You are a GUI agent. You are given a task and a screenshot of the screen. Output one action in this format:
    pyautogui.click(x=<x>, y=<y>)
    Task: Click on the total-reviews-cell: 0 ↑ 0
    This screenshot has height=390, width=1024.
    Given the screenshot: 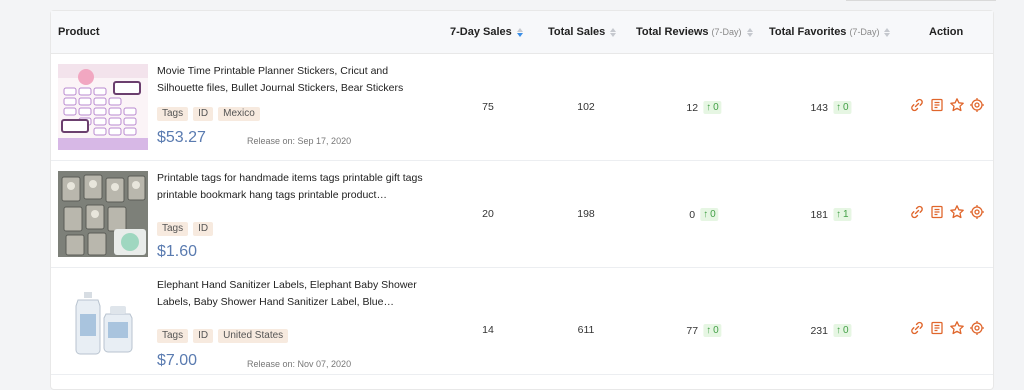 What is the action you would take?
    pyautogui.click(x=704, y=214)
    